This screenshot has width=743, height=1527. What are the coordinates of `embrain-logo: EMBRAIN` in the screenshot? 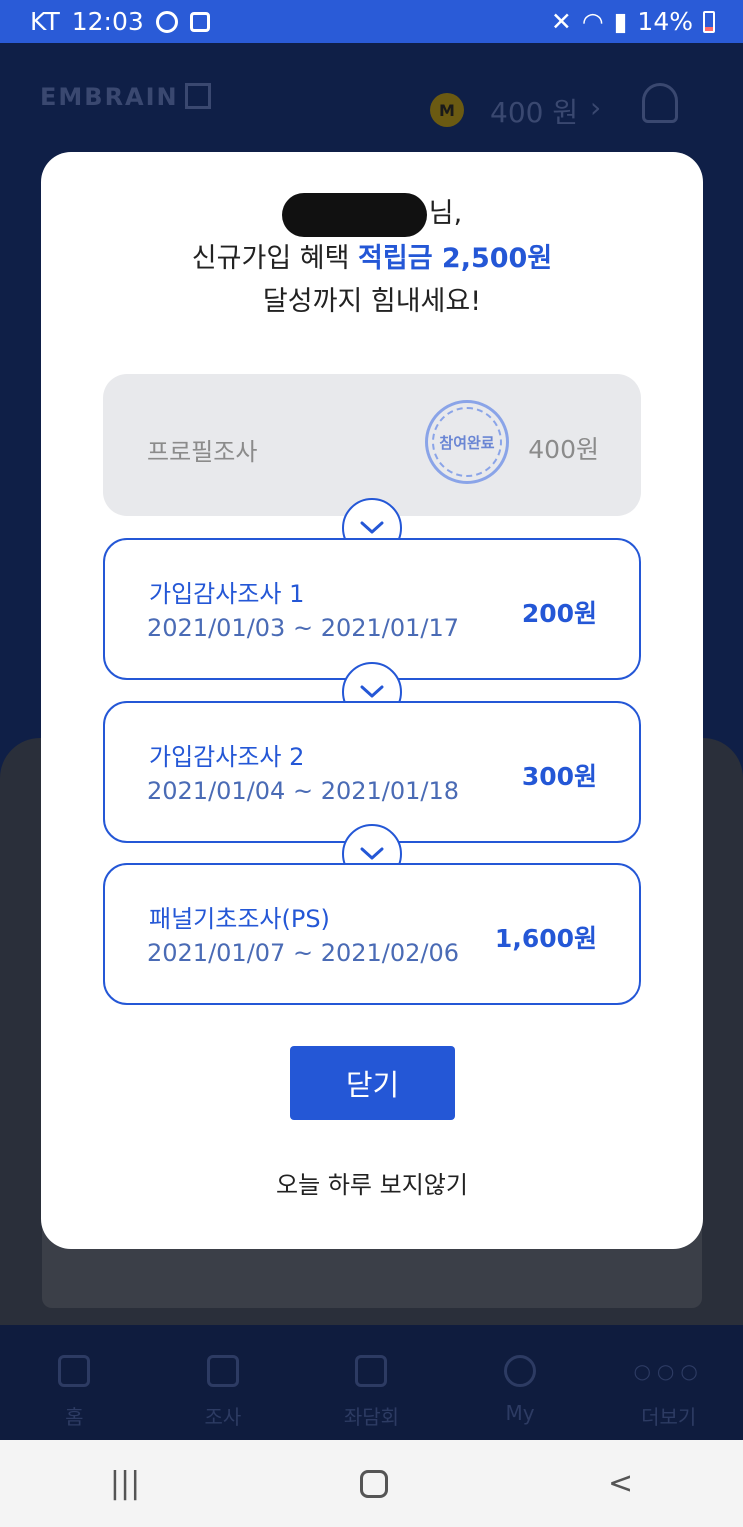 It's located at (125, 97).